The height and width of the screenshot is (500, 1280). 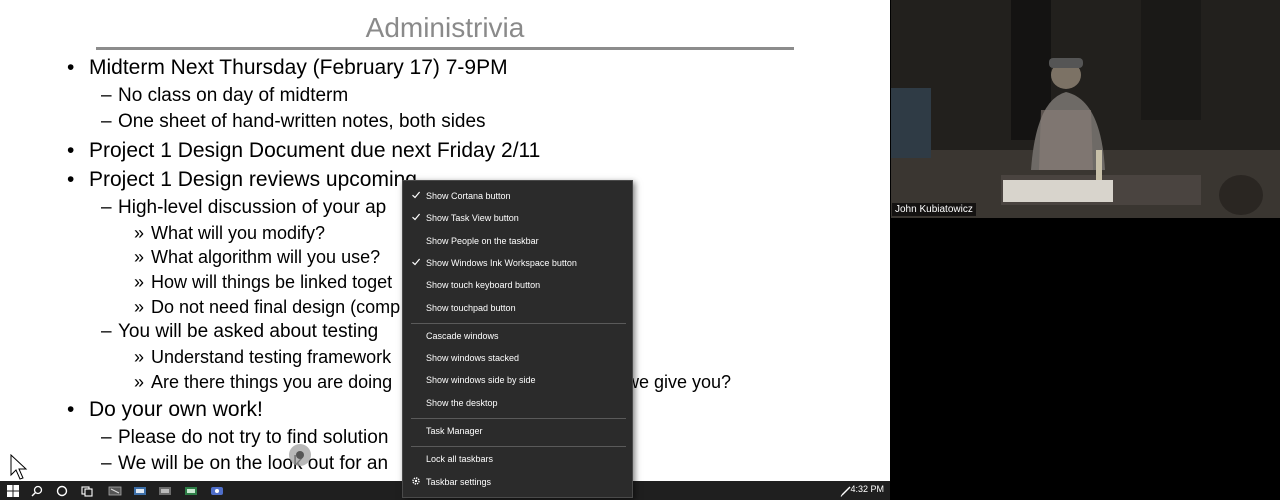 What do you see at coordinates (472, 218) in the screenshot?
I see `menu-item-label: Show Task View button` at bounding box center [472, 218].